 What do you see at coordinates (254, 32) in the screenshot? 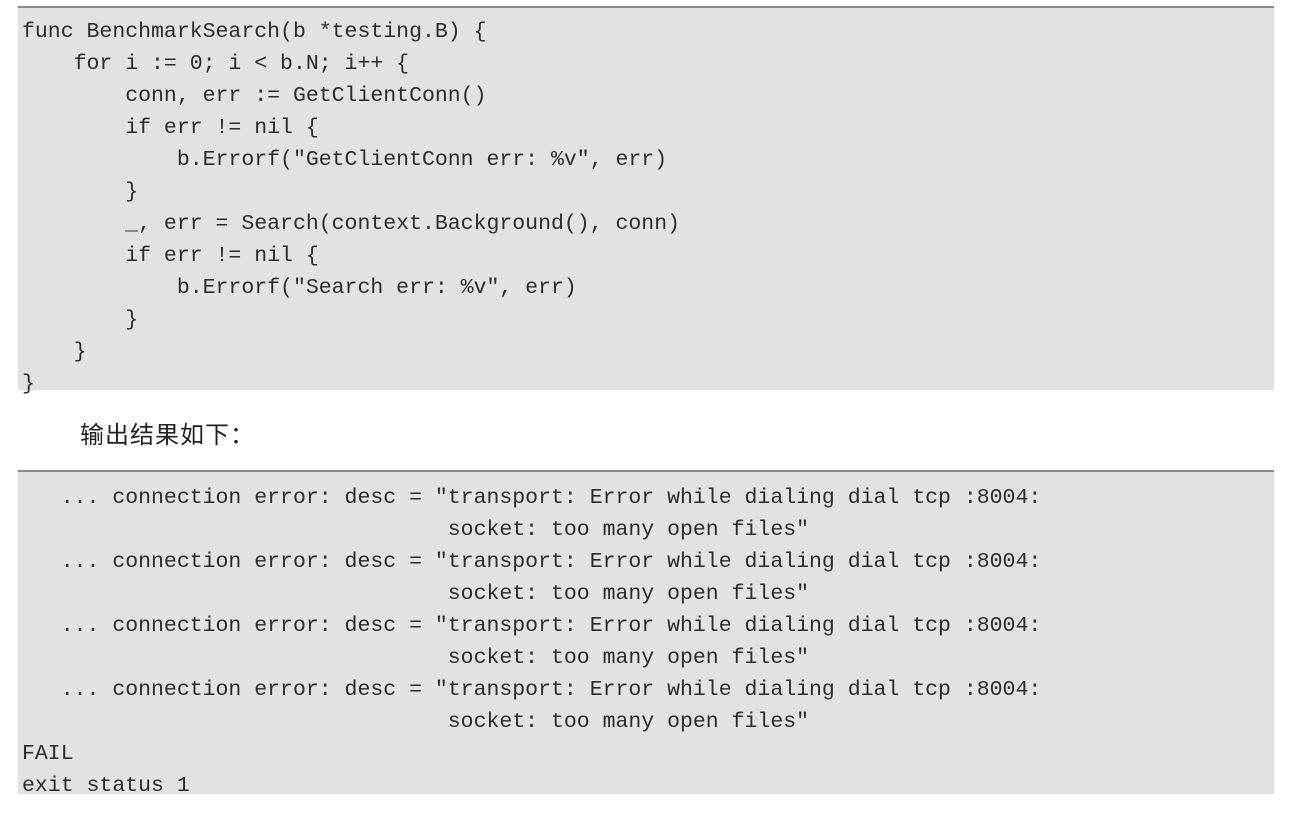
I see `code-line: func BenchmarkSearch(b *testing.B) {` at bounding box center [254, 32].